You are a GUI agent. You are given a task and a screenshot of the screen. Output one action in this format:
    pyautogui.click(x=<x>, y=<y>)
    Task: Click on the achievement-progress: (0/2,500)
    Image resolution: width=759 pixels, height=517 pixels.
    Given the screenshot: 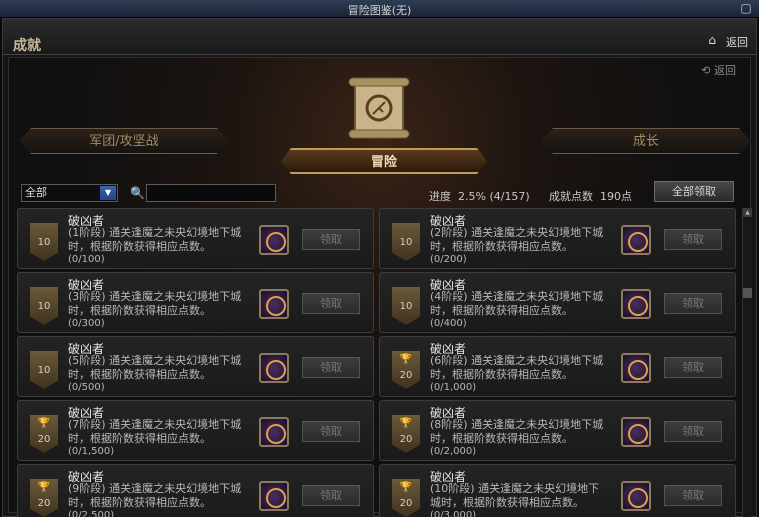 What is the action you would take?
    pyautogui.click(x=91, y=513)
    